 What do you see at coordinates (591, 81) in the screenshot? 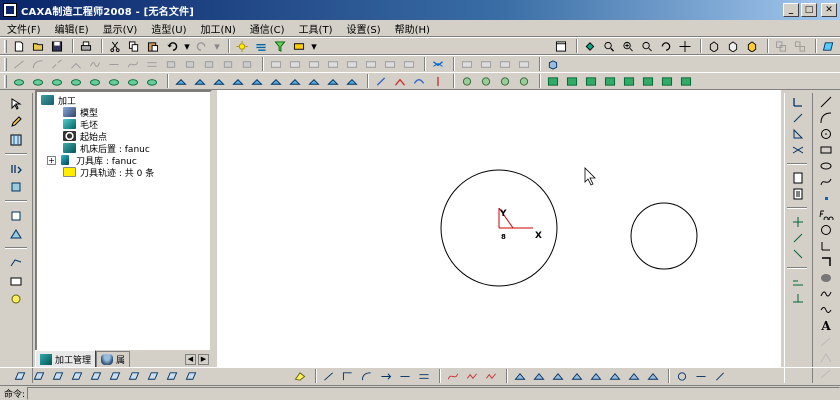
I see `toolpath-reverse-icon` at bounding box center [591, 81].